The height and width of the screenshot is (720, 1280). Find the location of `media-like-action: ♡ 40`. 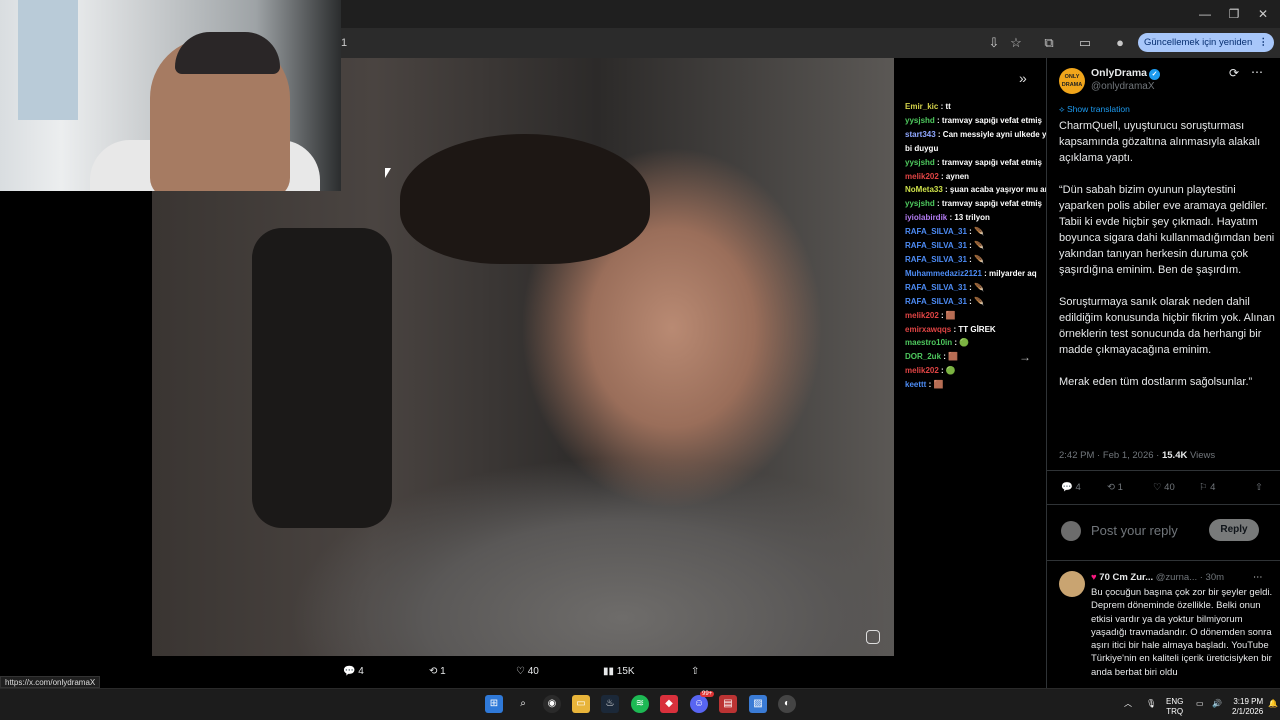

media-like-action: ♡ 40 is located at coordinates (527, 672).